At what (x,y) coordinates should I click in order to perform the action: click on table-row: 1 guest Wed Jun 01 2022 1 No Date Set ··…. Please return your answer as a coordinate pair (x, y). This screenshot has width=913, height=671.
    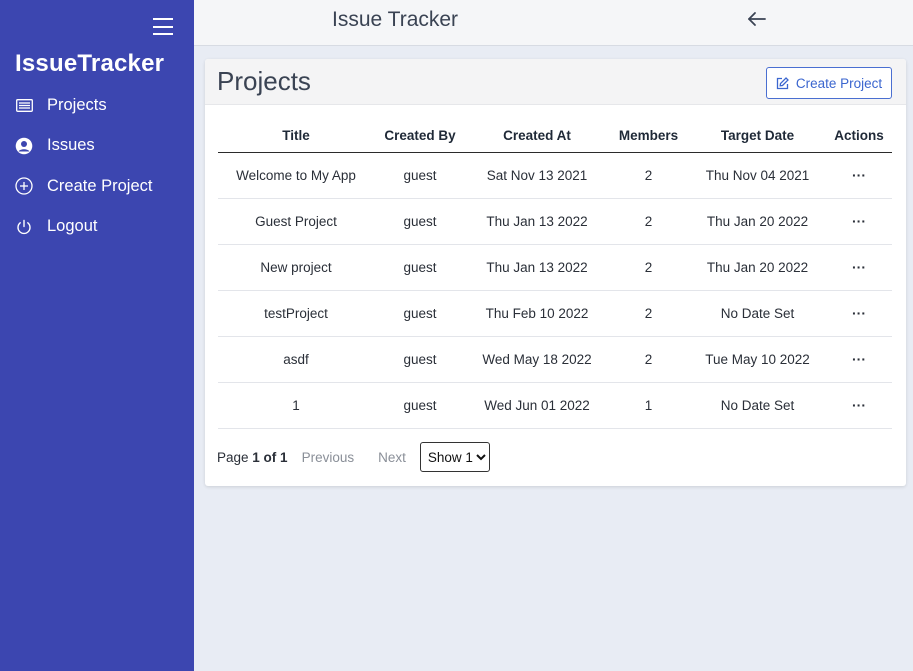
    Looking at the image, I should click on (555, 405).